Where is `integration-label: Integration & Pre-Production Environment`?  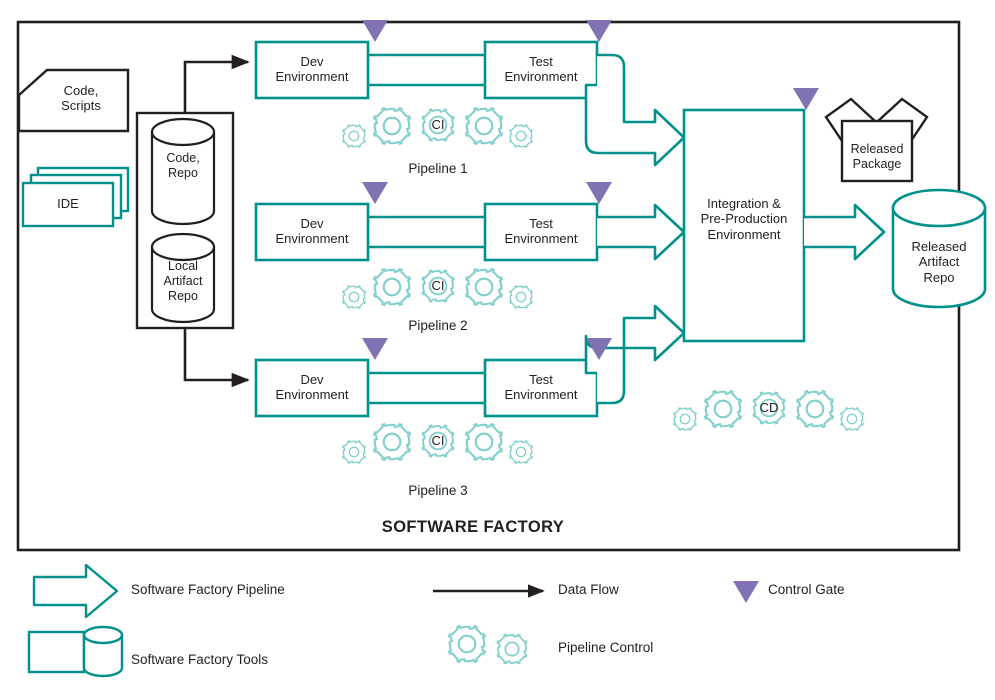
integration-label: Integration & Pre-Production Environment is located at coordinates (744, 219).